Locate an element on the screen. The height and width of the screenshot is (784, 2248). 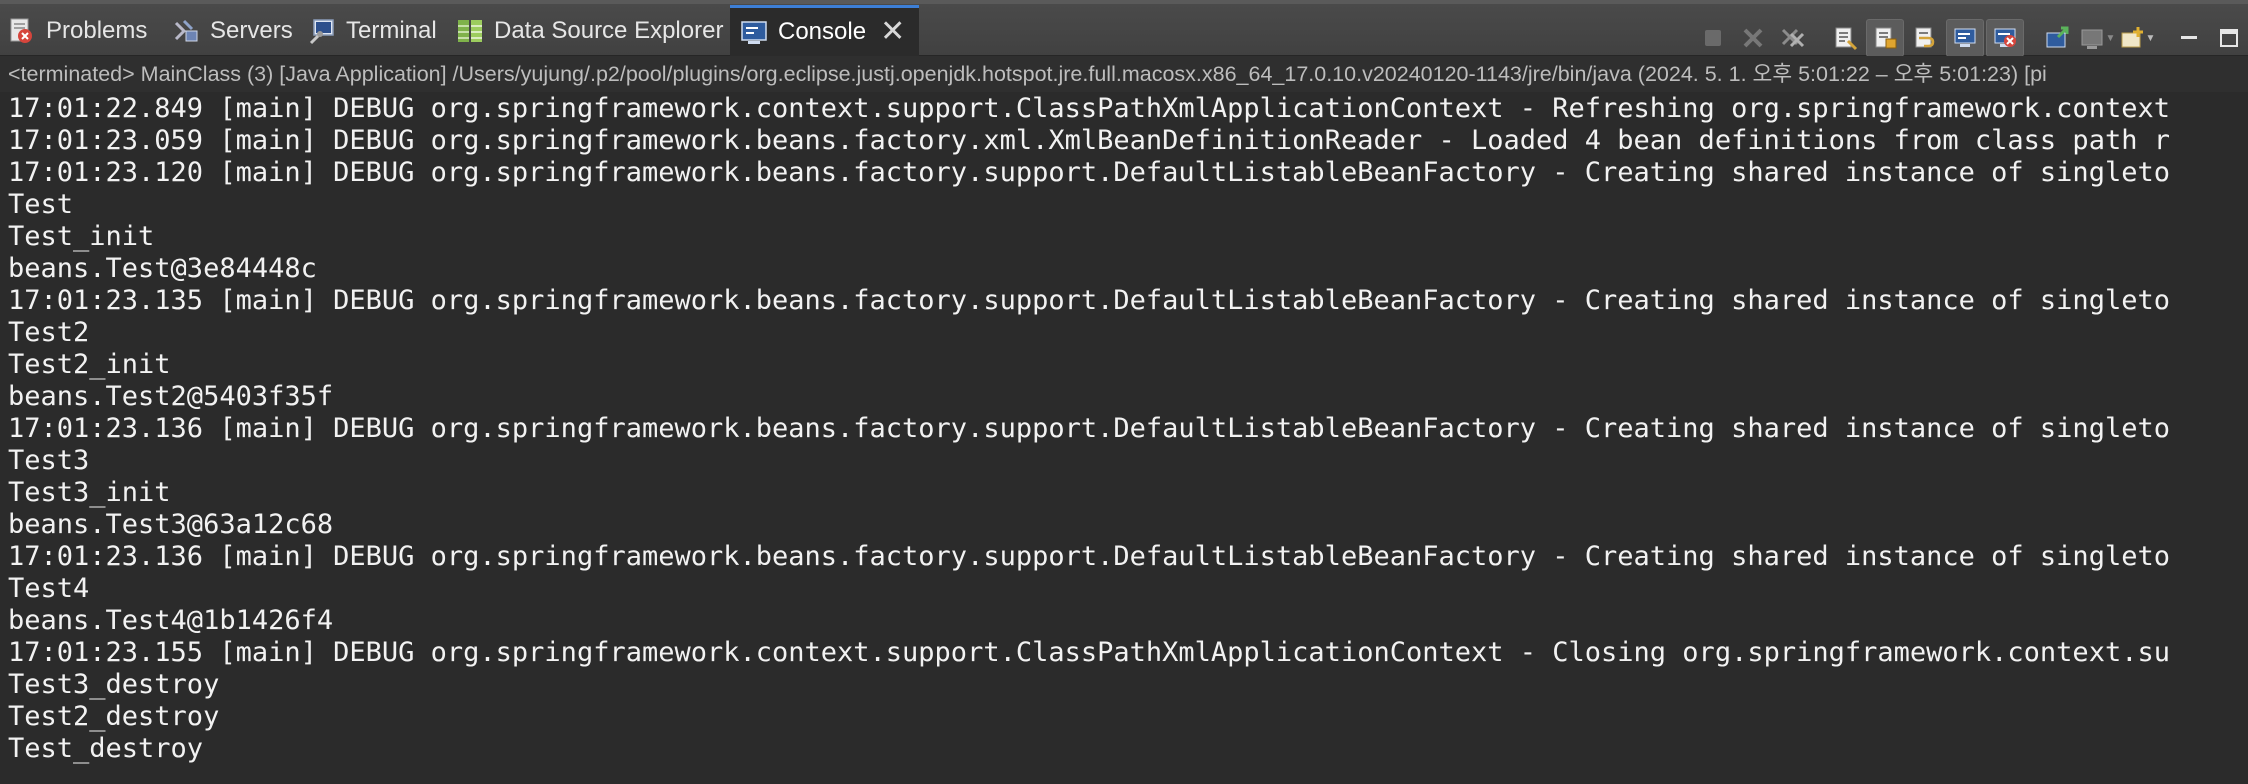
console-line: Test_destroy is located at coordinates (106, 748).